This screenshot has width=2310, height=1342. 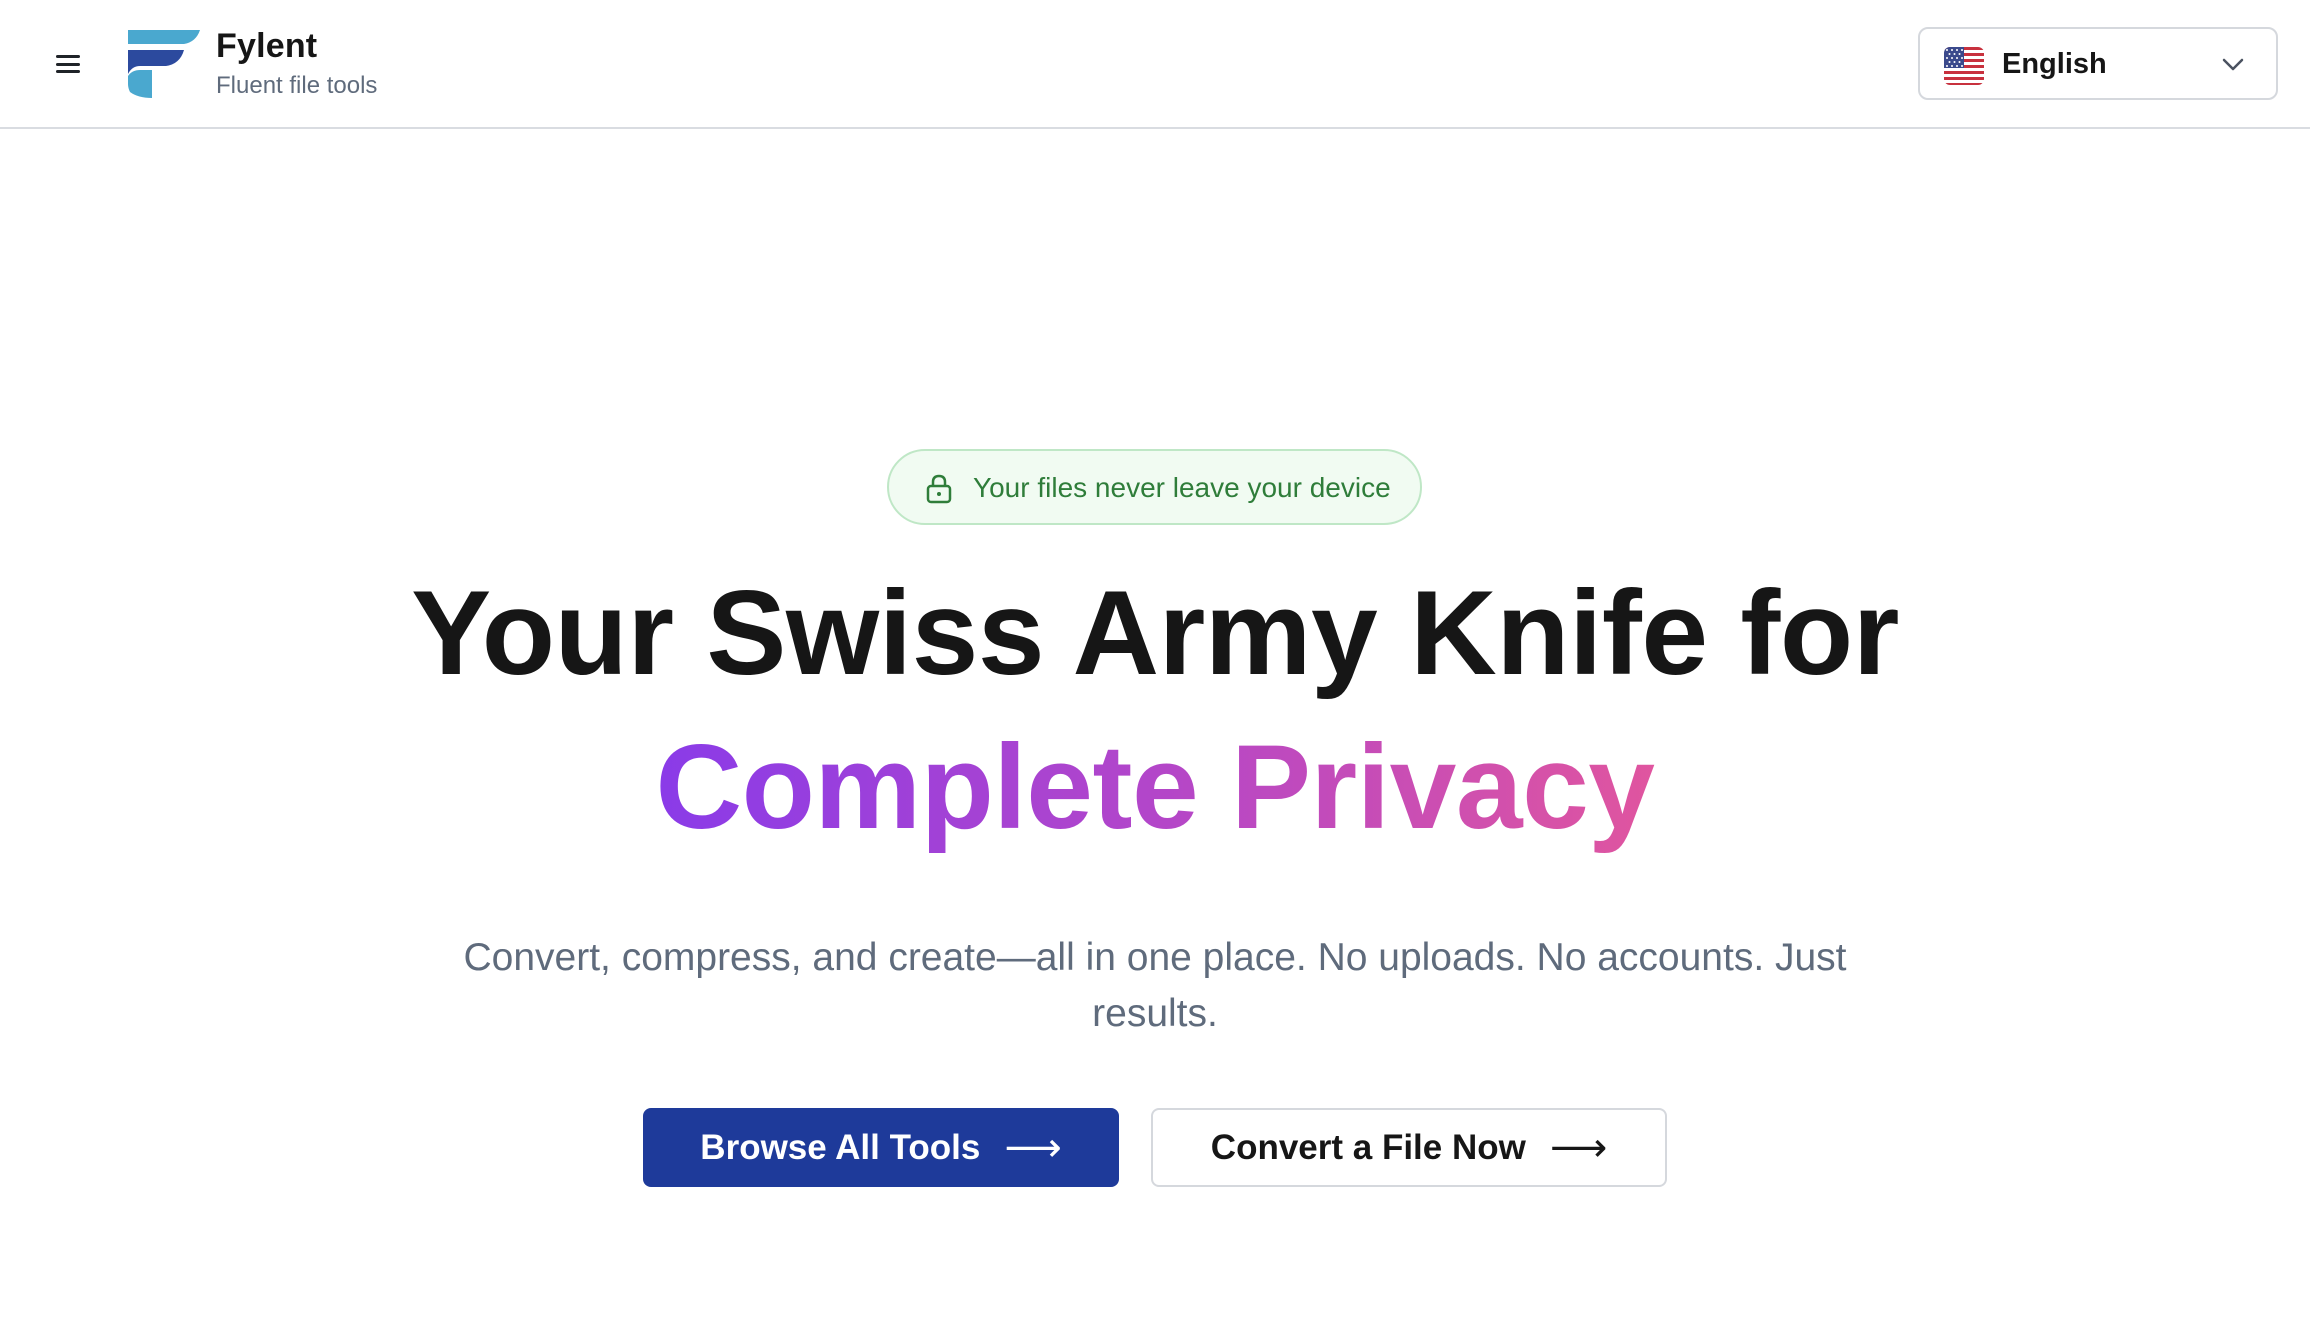 I want to click on chevron-down-icon, so click(x=2233, y=64).